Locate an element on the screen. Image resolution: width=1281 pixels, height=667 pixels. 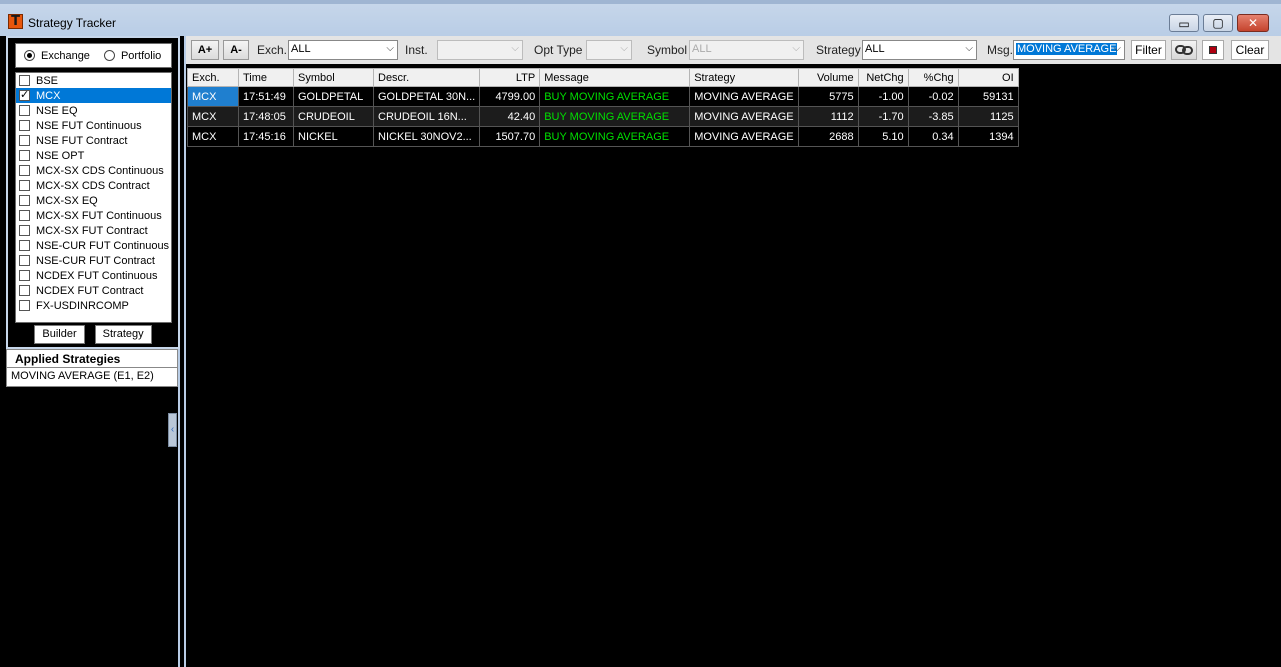
exchange-item: NSE-CUR FUT Contract is located at coordinates (93, 260).